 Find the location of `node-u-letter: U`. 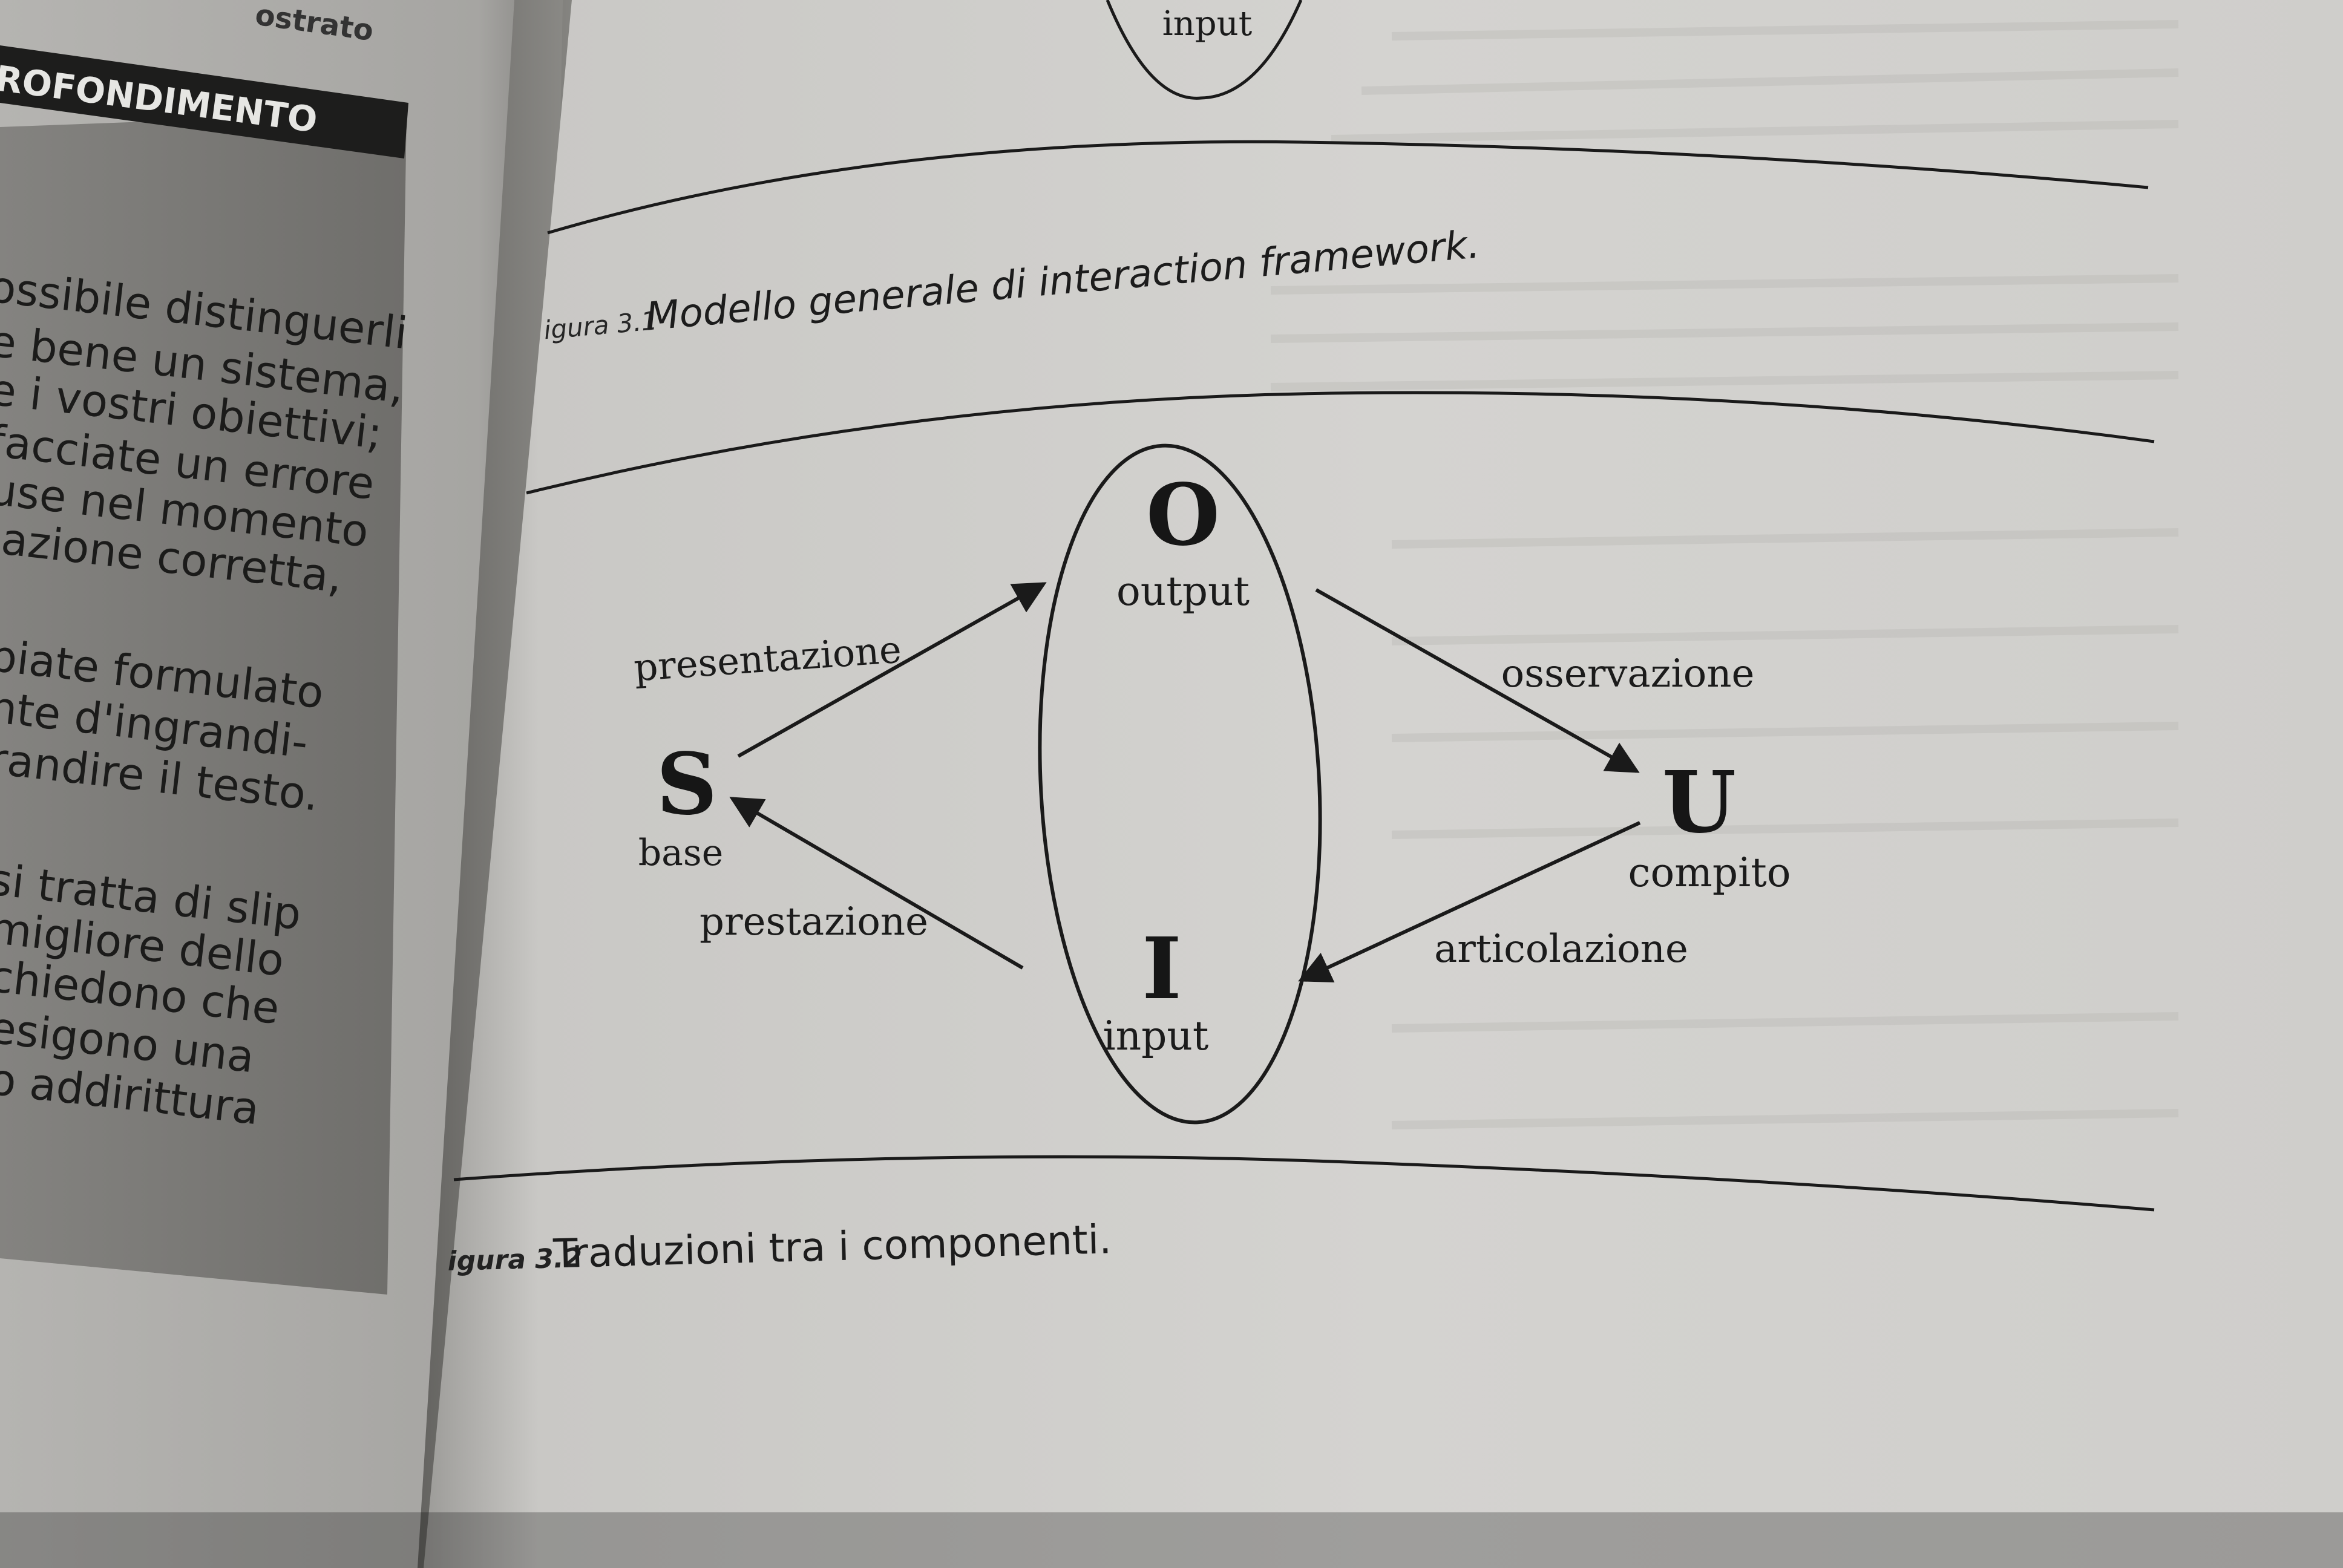

node-u-letter: U is located at coordinates (1699, 802).